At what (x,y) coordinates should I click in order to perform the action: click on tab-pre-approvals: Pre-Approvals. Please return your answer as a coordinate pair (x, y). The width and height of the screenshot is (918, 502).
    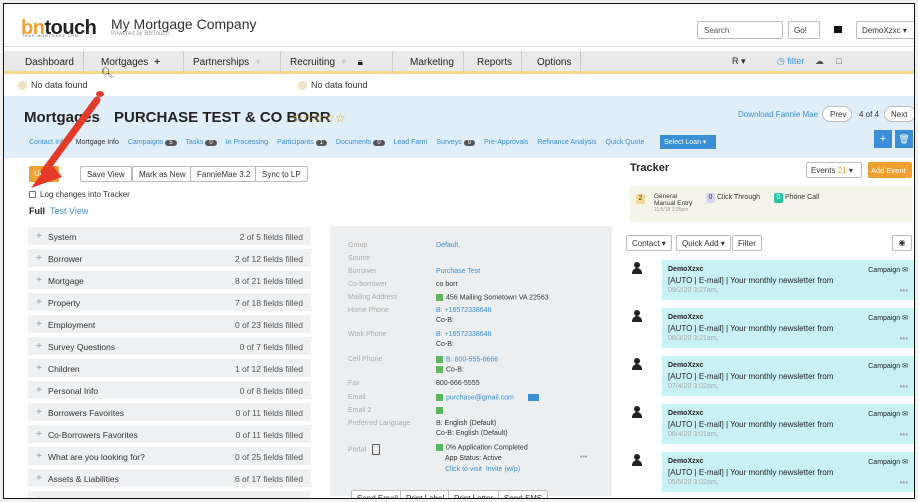
    Looking at the image, I should click on (506, 142).